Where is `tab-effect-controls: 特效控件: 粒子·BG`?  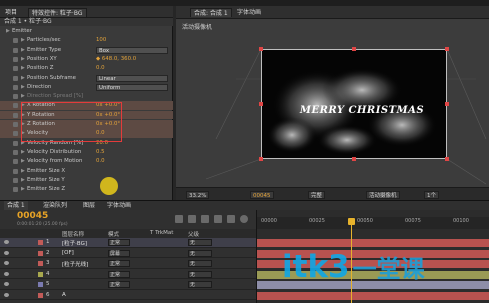 tab-effect-controls: 特效控件: 粒子·BG is located at coordinates (57, 12).